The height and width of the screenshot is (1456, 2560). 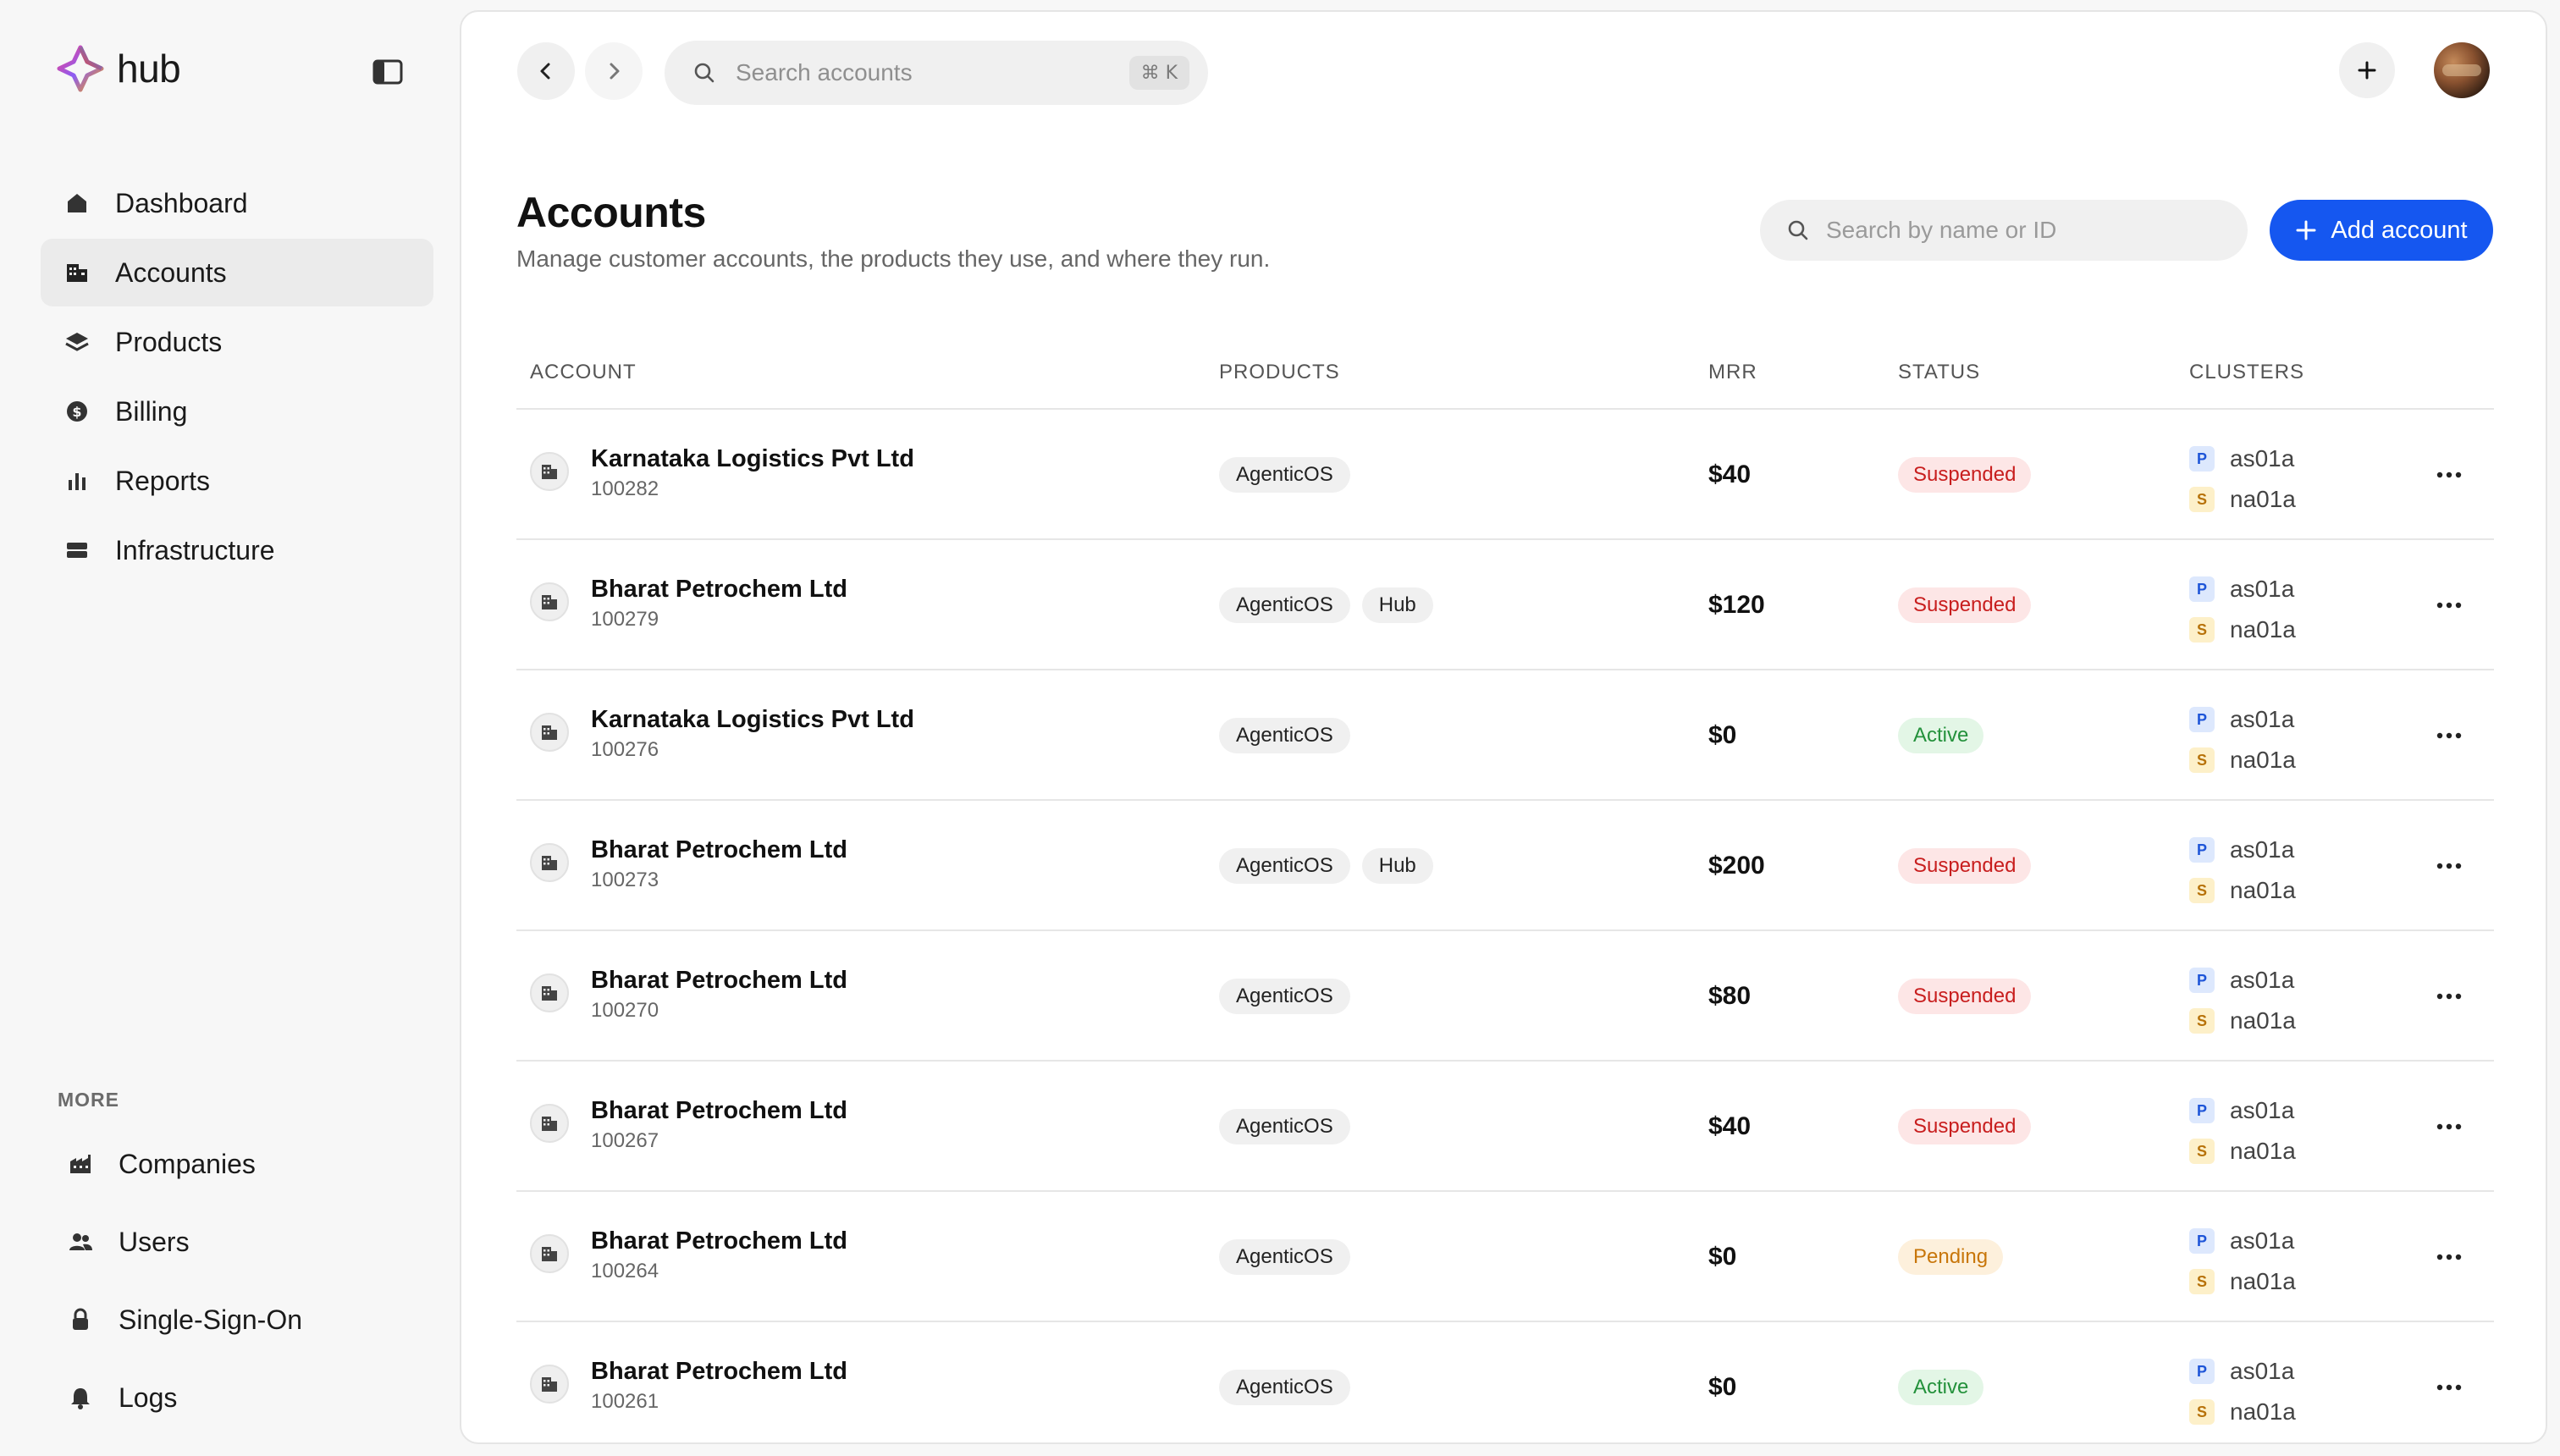 What do you see at coordinates (237, 481) in the screenshot?
I see `nav-item-reports: Reports` at bounding box center [237, 481].